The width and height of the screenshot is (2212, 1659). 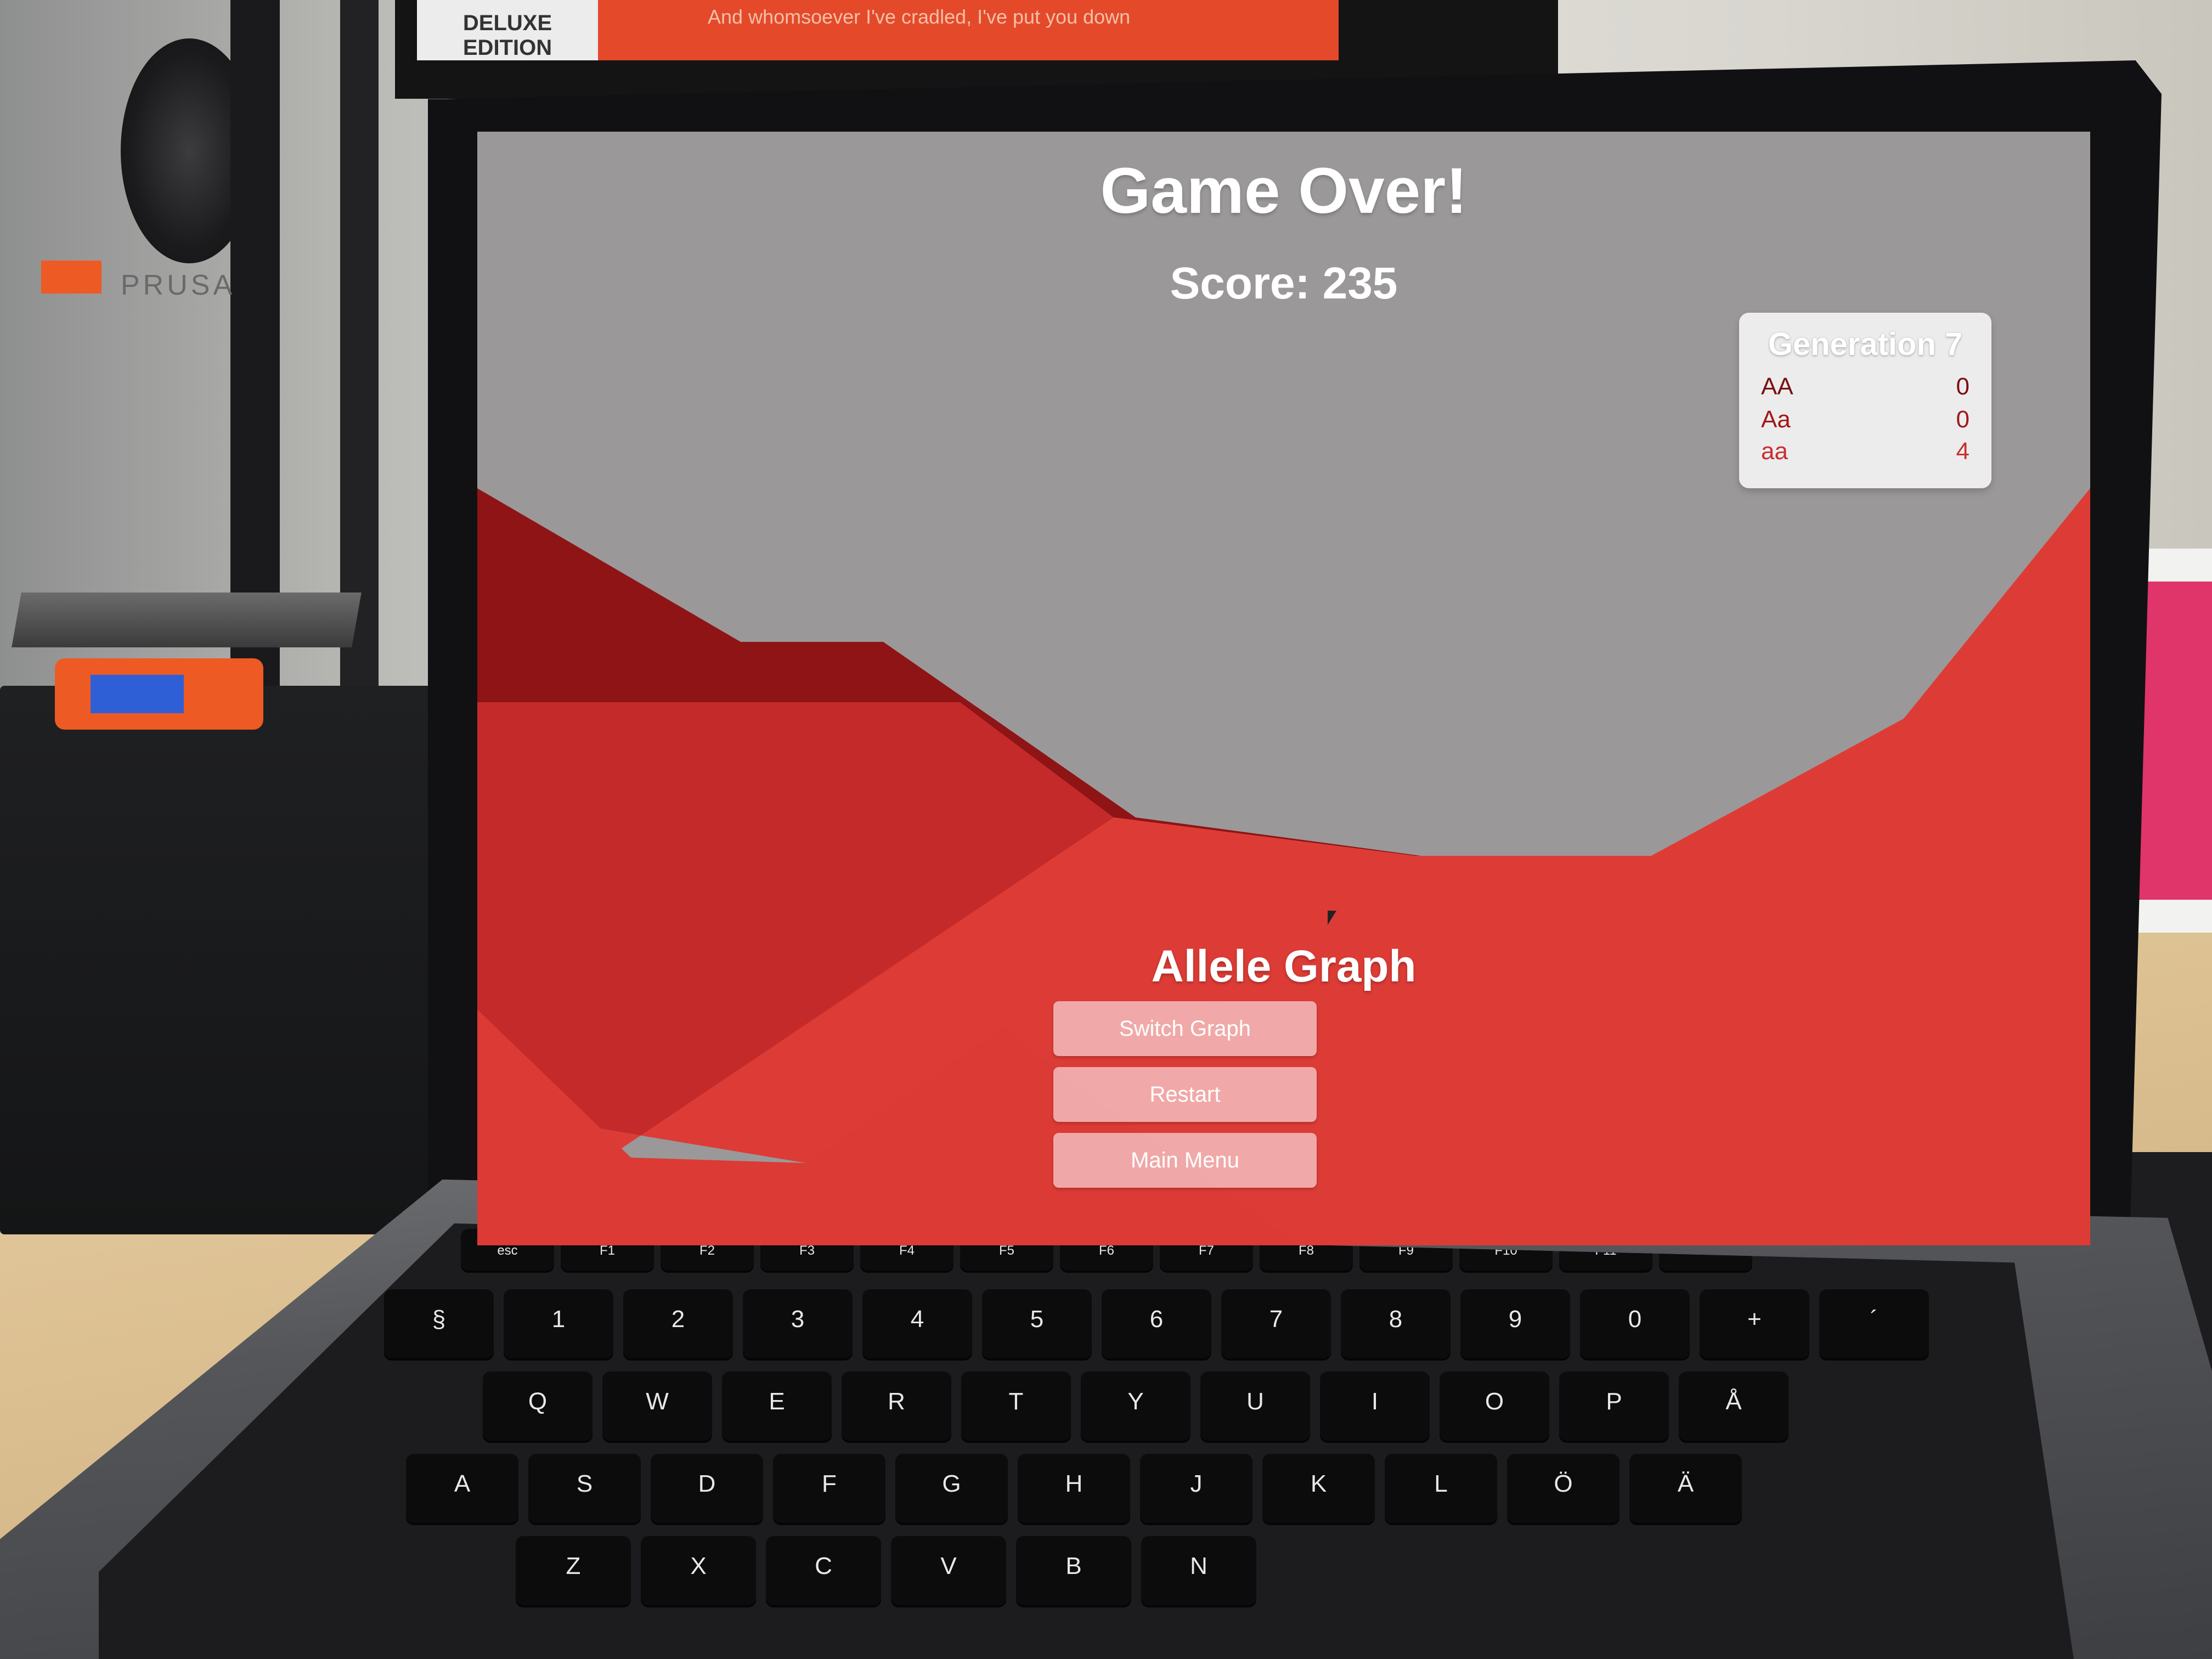 What do you see at coordinates (657, 1407) in the screenshot?
I see `keyboard-key: W` at bounding box center [657, 1407].